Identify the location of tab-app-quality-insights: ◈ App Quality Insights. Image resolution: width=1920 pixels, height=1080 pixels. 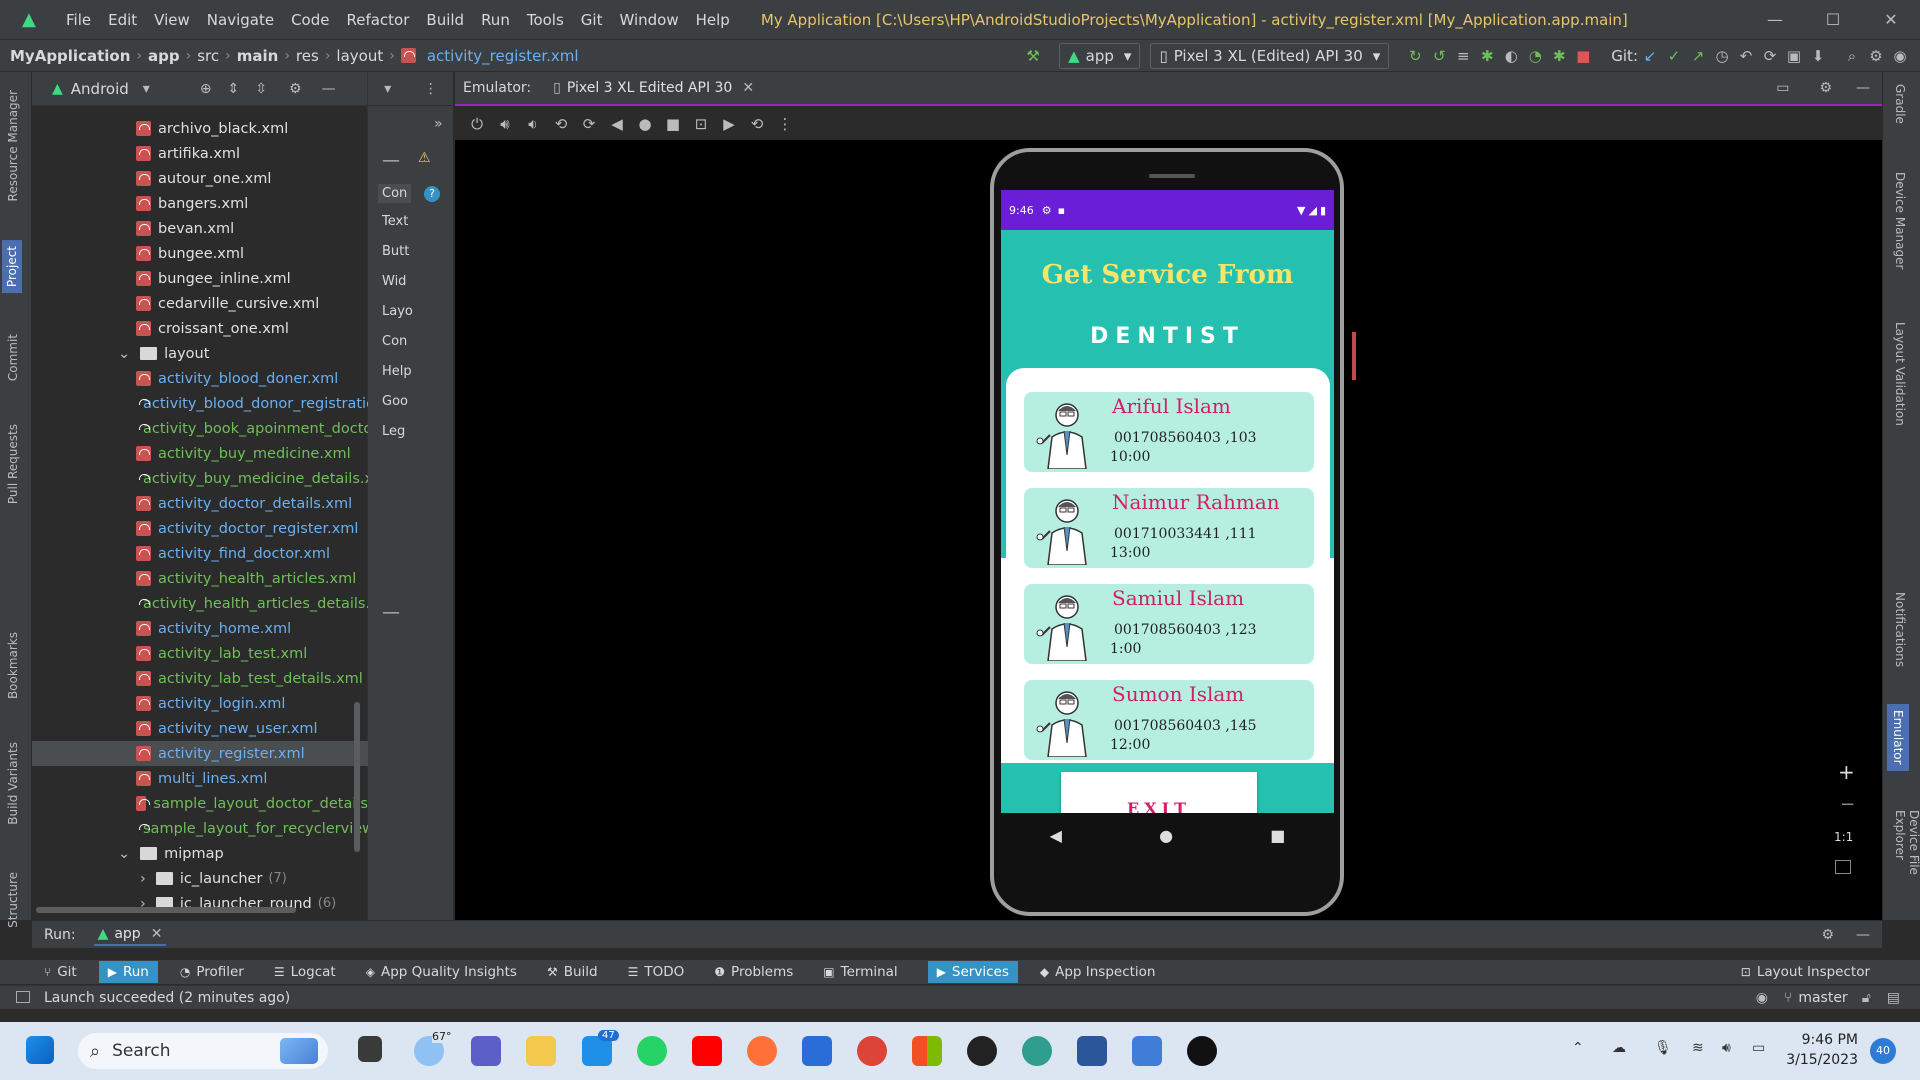
(441, 972).